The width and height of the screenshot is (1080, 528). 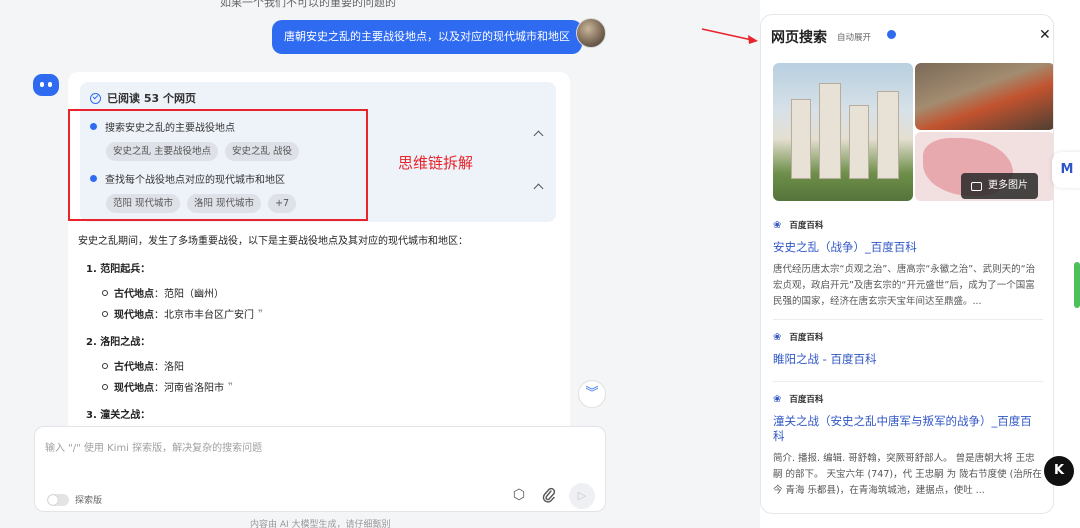 What do you see at coordinates (984, 96) in the screenshot?
I see `result-image-painting` at bounding box center [984, 96].